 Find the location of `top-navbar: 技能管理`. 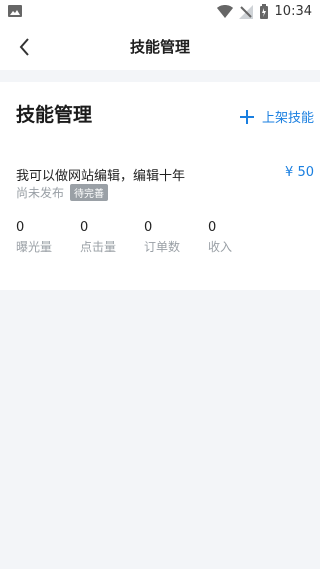

top-navbar: 技能管理 is located at coordinates (160, 47).